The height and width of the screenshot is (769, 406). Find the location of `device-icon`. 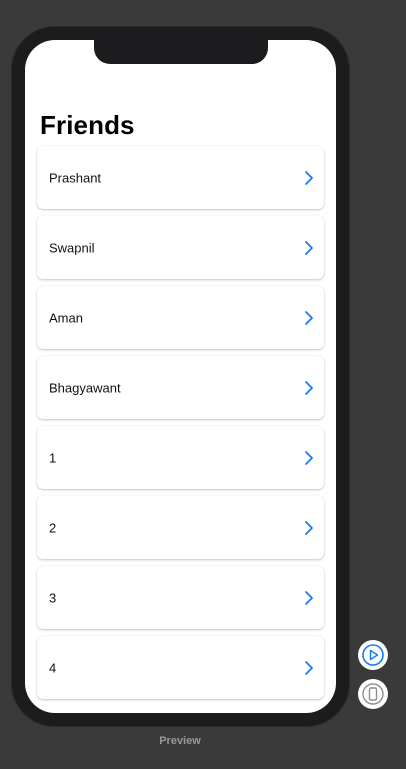

device-icon is located at coordinates (373, 694).